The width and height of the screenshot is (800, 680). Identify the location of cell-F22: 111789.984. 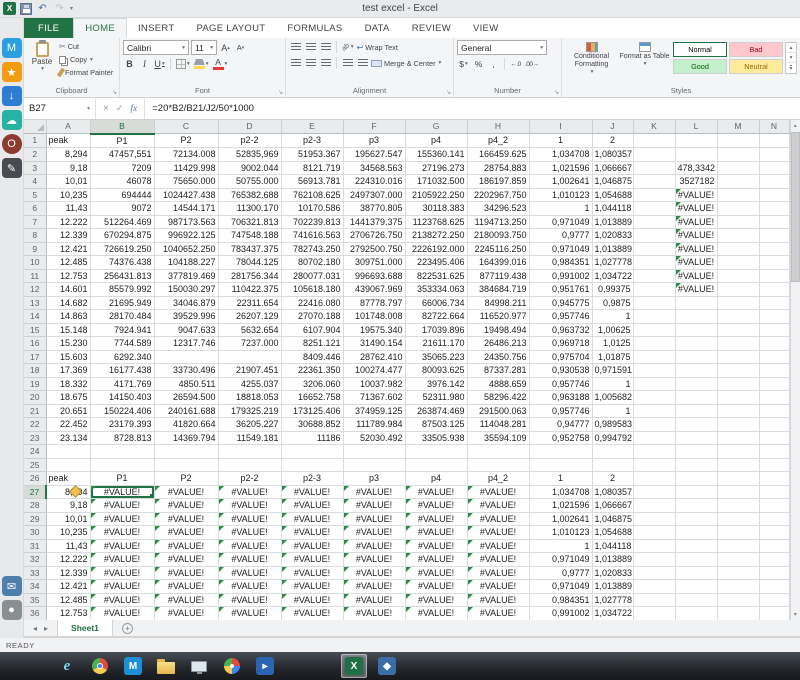
(374, 424).